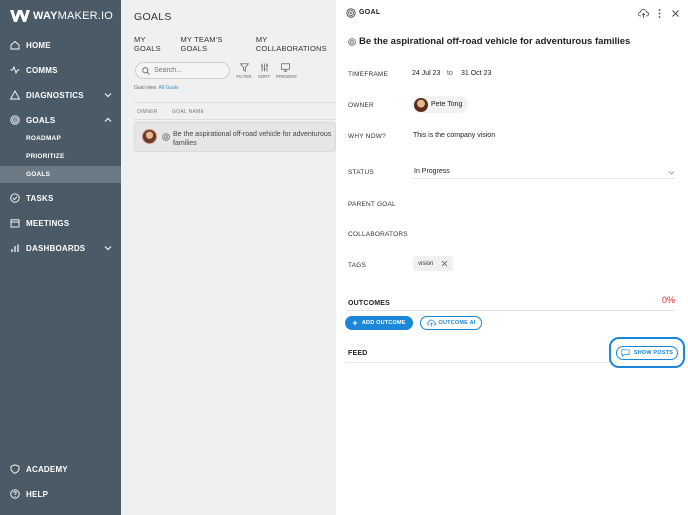 Image resolution: width=688 pixels, height=515 pixels. Describe the element at coordinates (15, 248) in the screenshot. I see `bar-chart-icon` at that location.